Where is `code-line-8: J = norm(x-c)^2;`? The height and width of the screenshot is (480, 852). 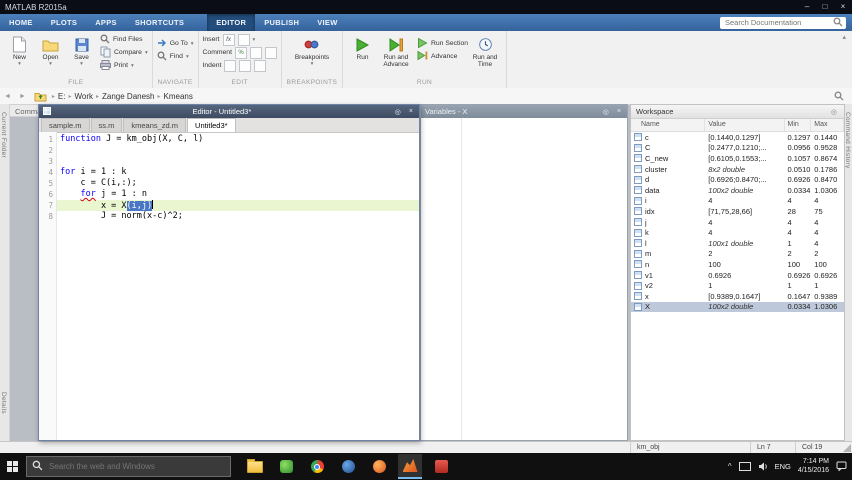
code-line-8: J = norm(x-c)^2; is located at coordinates (238, 216).